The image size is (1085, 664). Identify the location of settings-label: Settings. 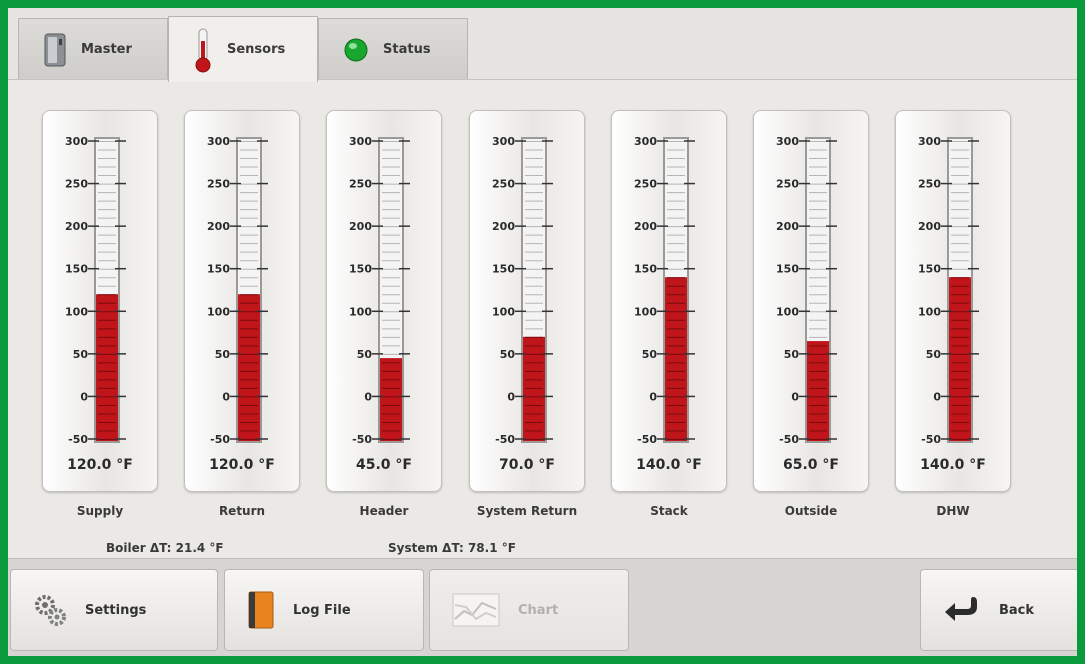
(116, 610).